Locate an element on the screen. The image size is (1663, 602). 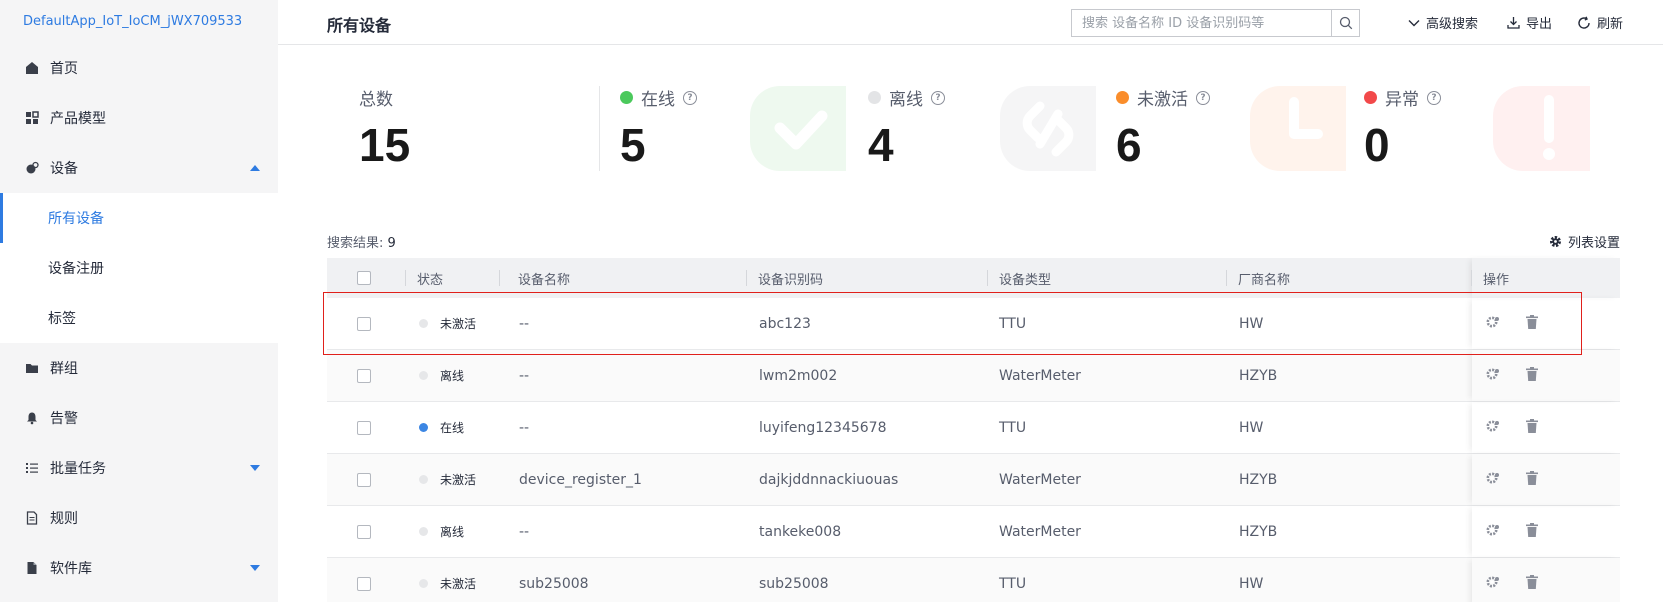
chevron-up-icon is located at coordinates (255, 168).